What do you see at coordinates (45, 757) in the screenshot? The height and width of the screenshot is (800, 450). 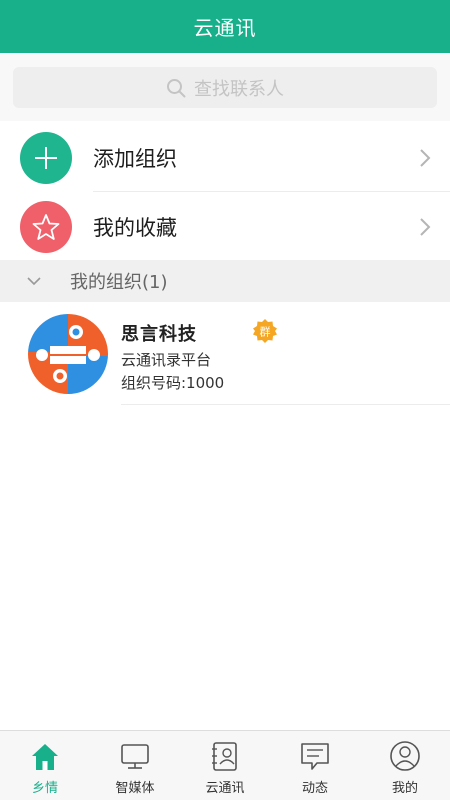 I see `home-icon` at bounding box center [45, 757].